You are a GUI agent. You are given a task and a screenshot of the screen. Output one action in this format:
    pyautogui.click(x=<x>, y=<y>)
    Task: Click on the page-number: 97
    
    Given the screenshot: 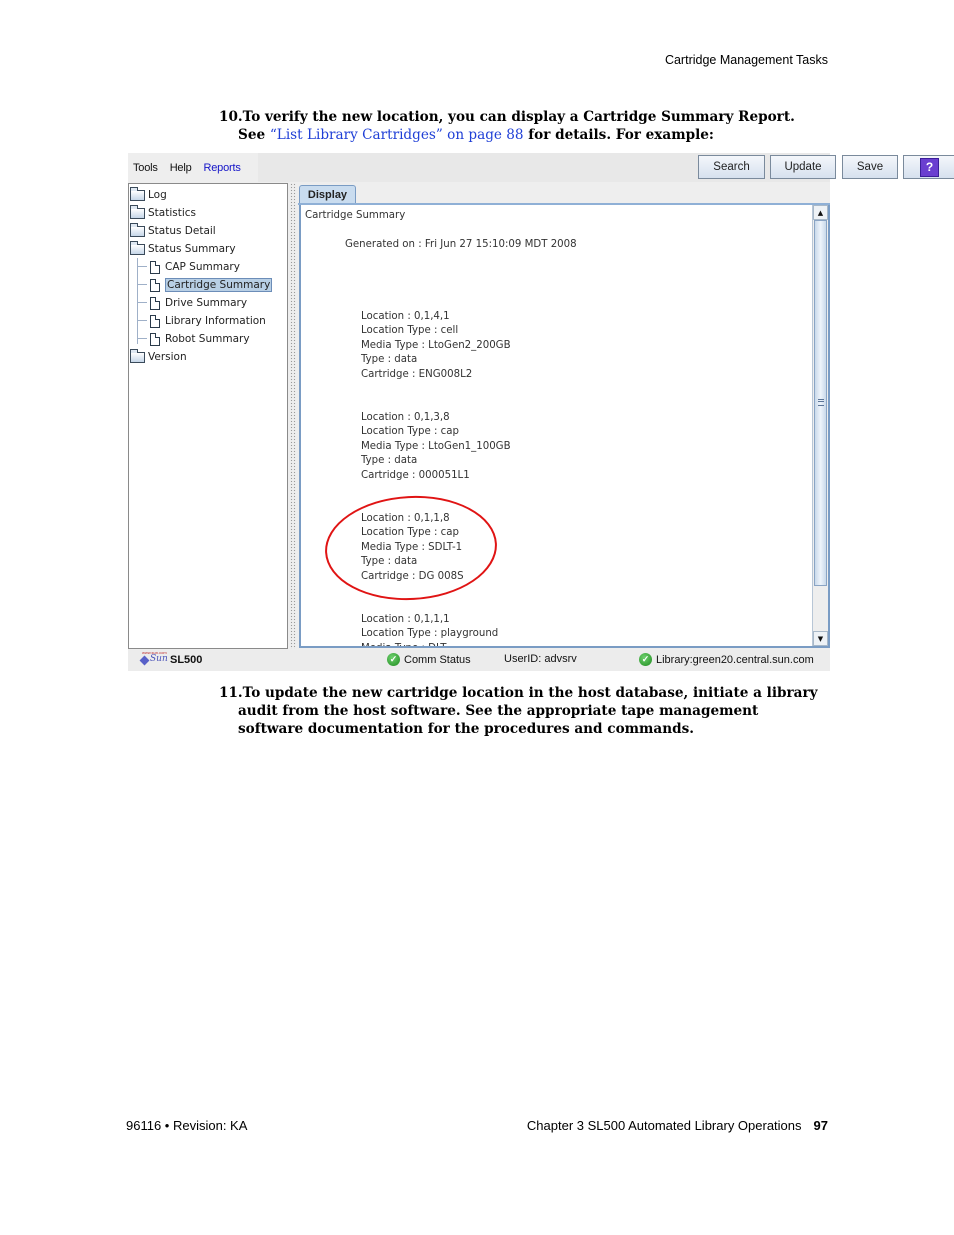 What is the action you would take?
    pyautogui.click(x=820, y=1125)
    